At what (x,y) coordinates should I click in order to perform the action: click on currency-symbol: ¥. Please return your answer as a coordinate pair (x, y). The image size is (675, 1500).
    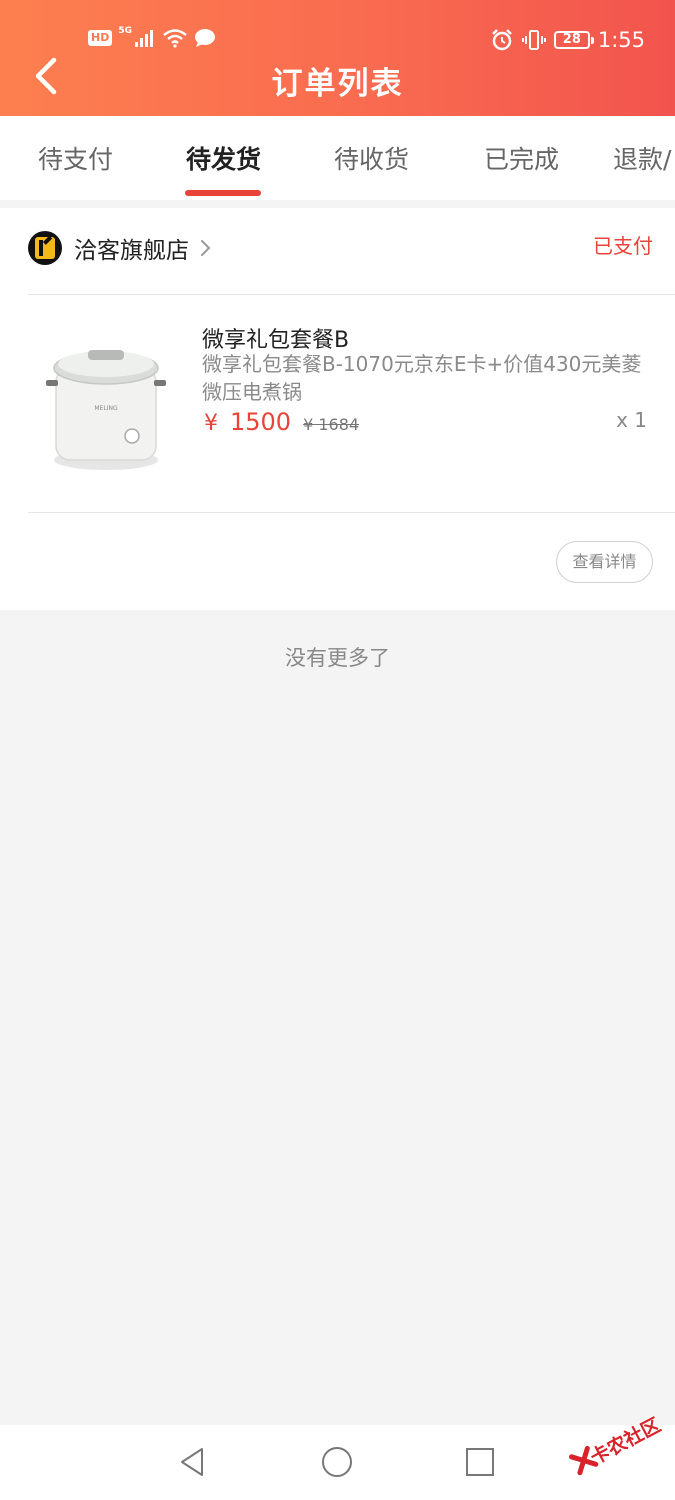
    Looking at the image, I should click on (211, 423).